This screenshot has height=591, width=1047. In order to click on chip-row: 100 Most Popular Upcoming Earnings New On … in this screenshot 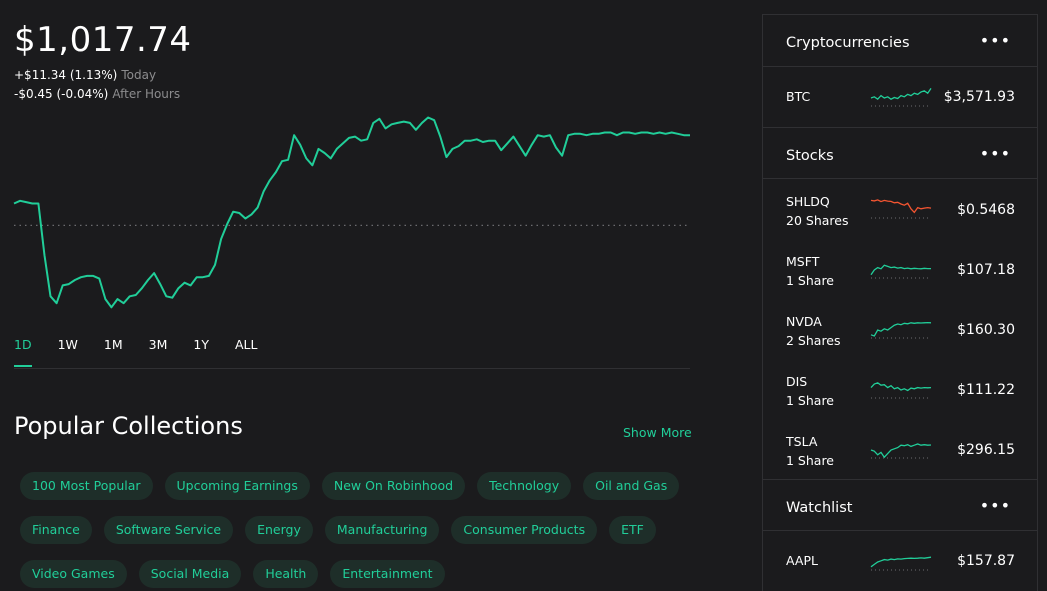, I will do `click(360, 486)`.